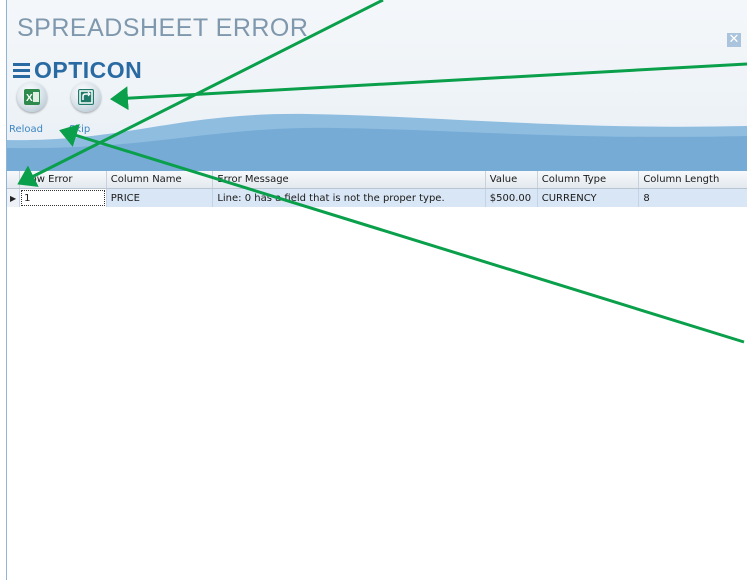 The height and width of the screenshot is (580, 747). Describe the element at coordinates (588, 180) in the screenshot. I see `col-header-column-type: Column Type` at that location.